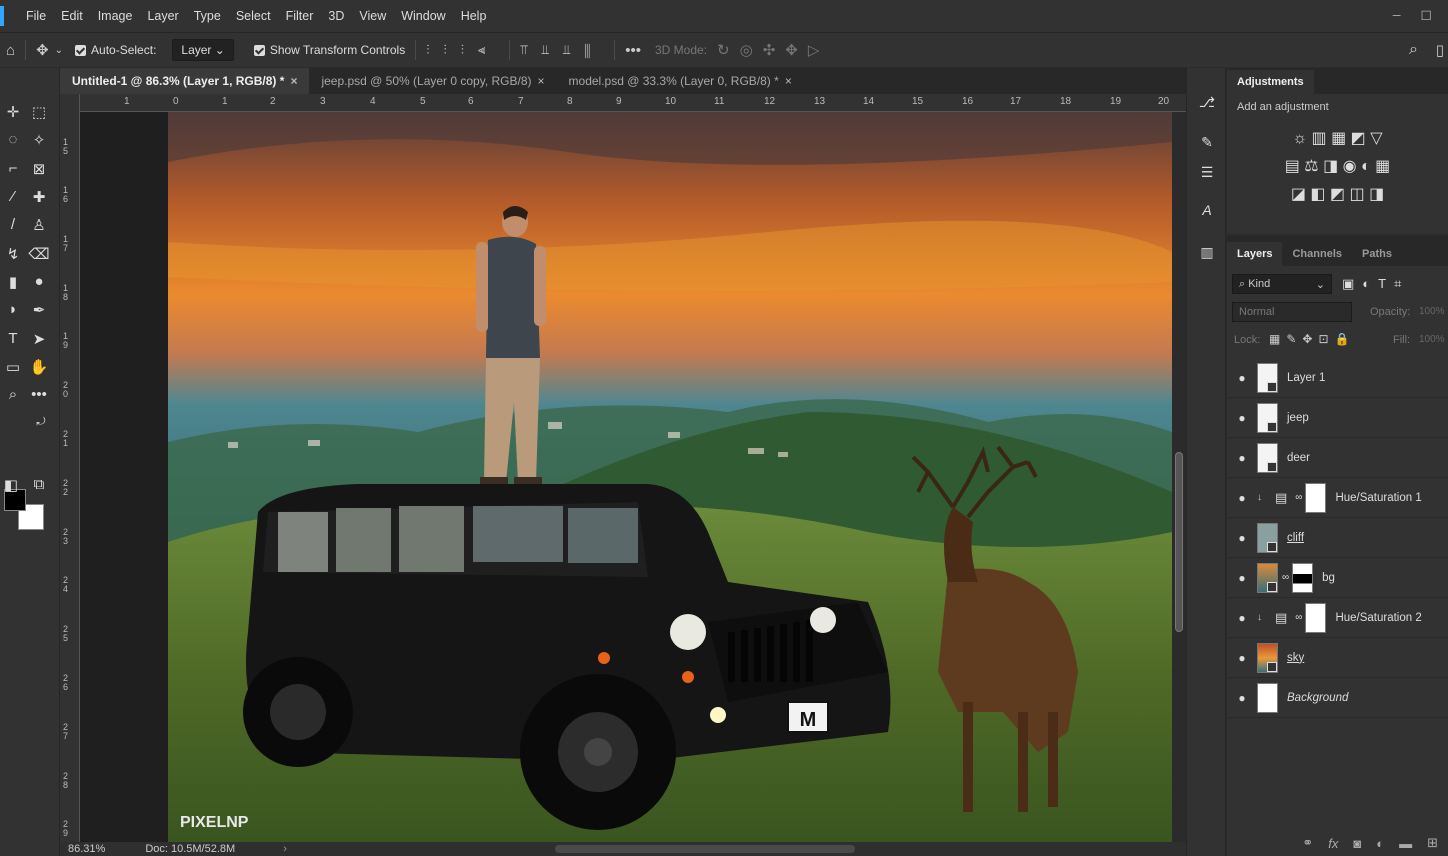 This screenshot has width=1448, height=856. Describe the element at coordinates (1270, 82) in the screenshot. I see `tab-adjustments: Adjustments` at that location.